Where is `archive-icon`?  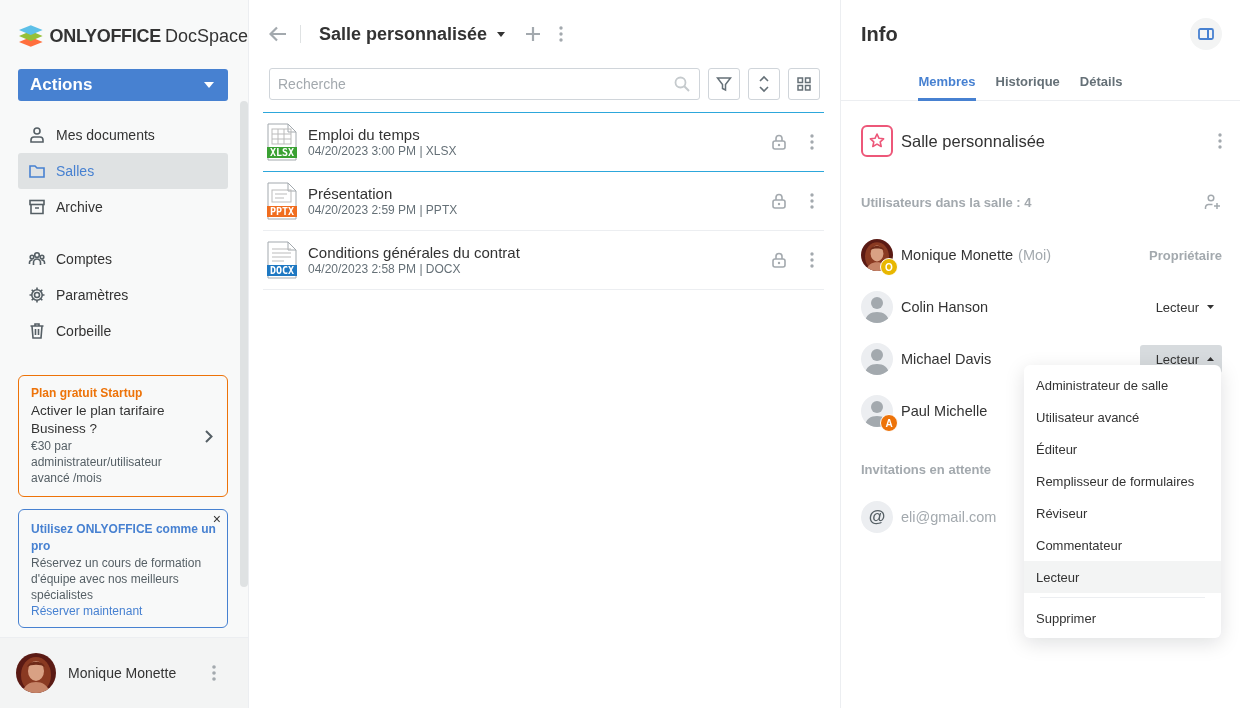
archive-icon is located at coordinates (37, 207).